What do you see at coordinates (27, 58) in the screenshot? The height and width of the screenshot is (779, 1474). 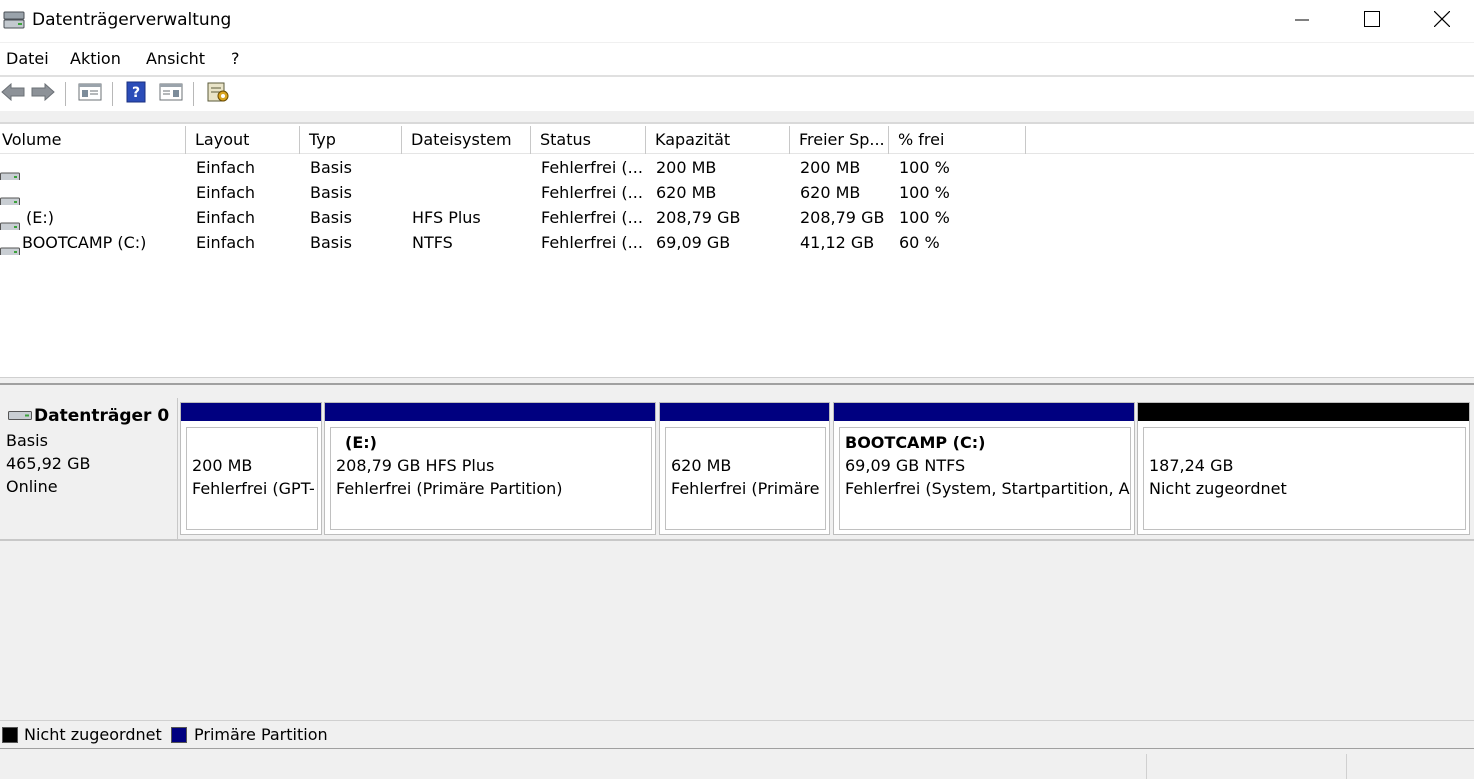 I see `menu-datei: Datei` at bounding box center [27, 58].